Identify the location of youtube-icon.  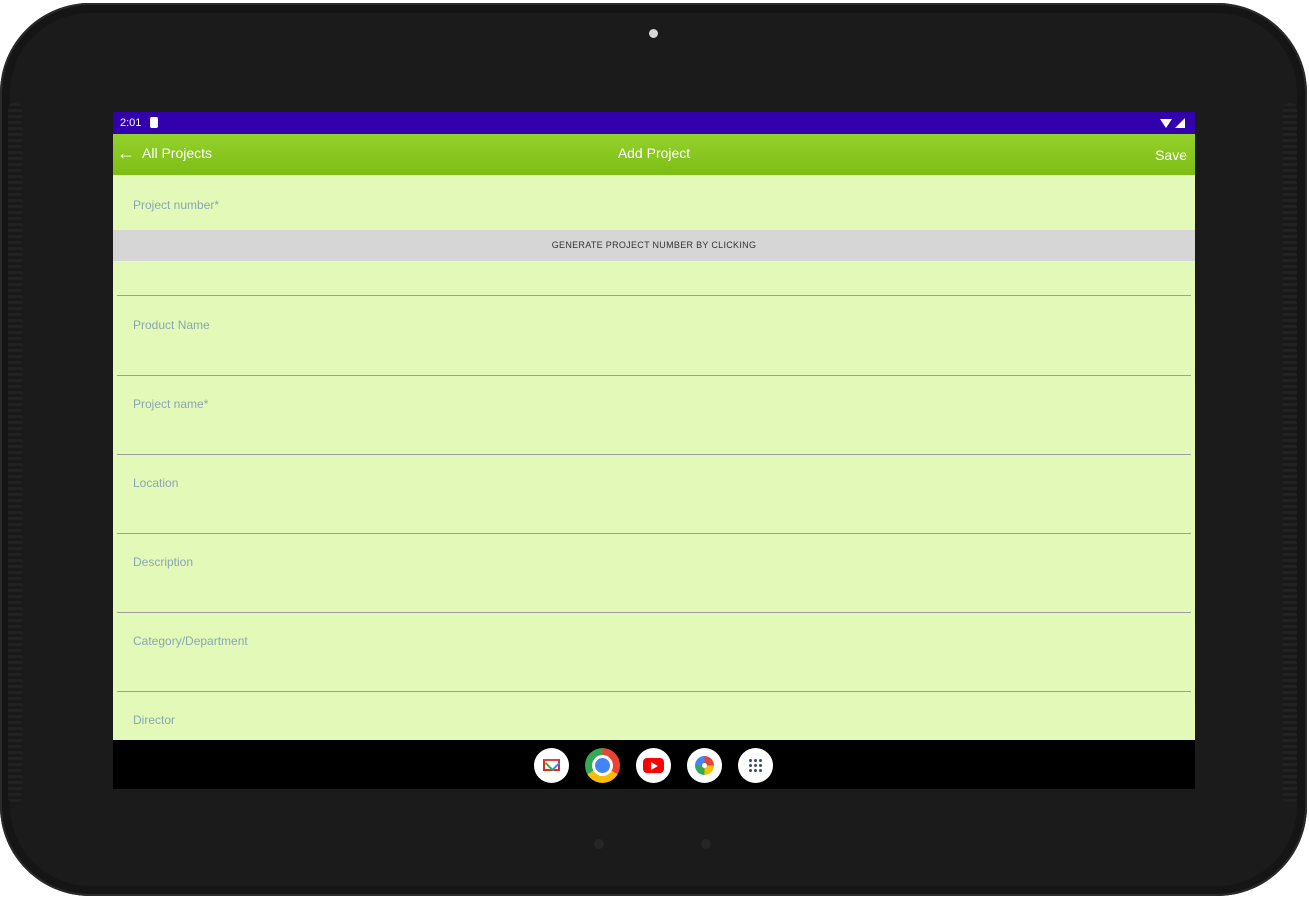
(653, 765).